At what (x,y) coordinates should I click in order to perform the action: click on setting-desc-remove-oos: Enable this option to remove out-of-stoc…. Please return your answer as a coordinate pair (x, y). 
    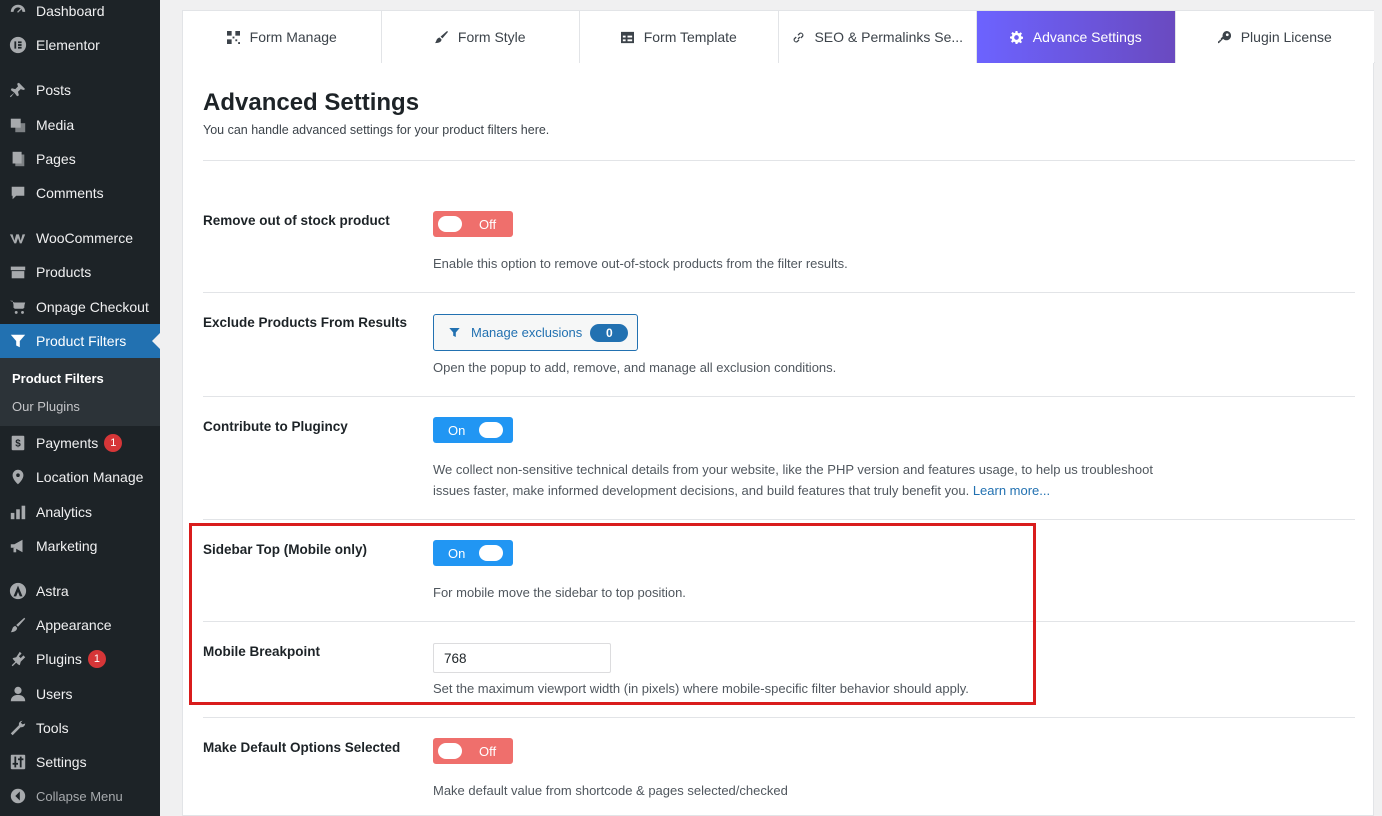
    Looking at the image, I should click on (640, 263).